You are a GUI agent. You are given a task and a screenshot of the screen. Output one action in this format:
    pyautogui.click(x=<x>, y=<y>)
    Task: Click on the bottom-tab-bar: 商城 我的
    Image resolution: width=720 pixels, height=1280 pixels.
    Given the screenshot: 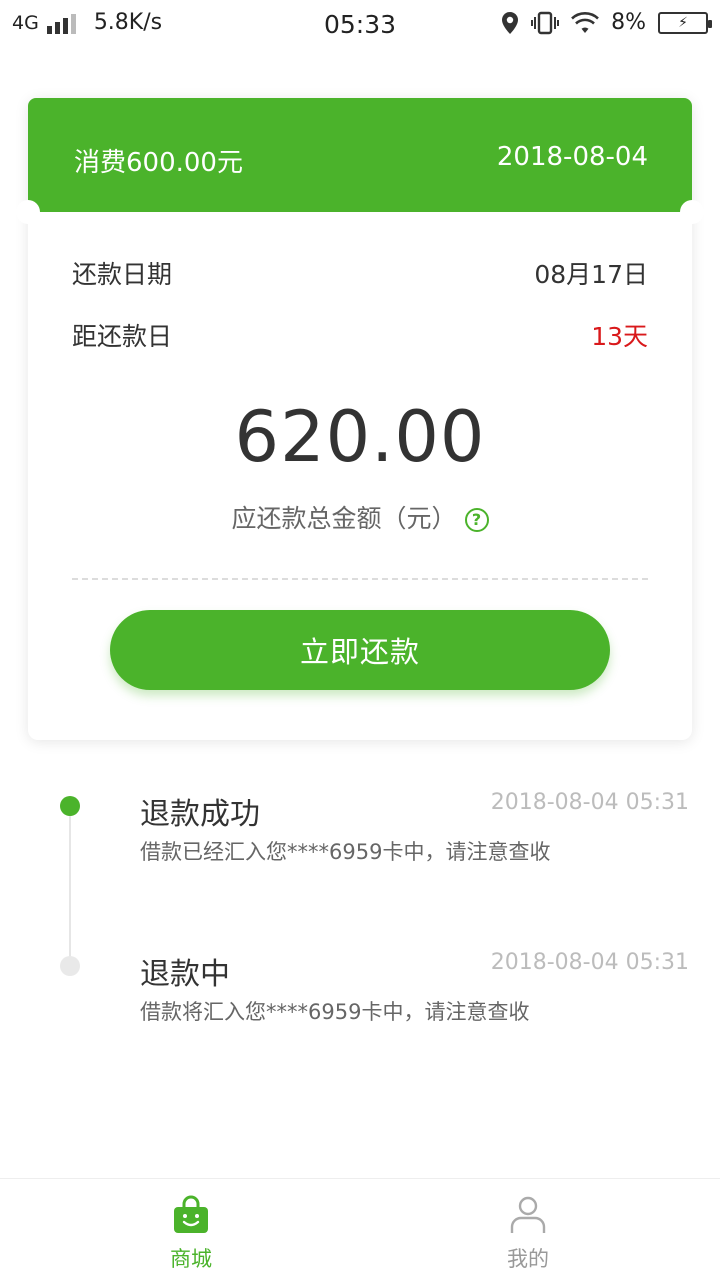 What is the action you would take?
    pyautogui.click(x=360, y=1229)
    